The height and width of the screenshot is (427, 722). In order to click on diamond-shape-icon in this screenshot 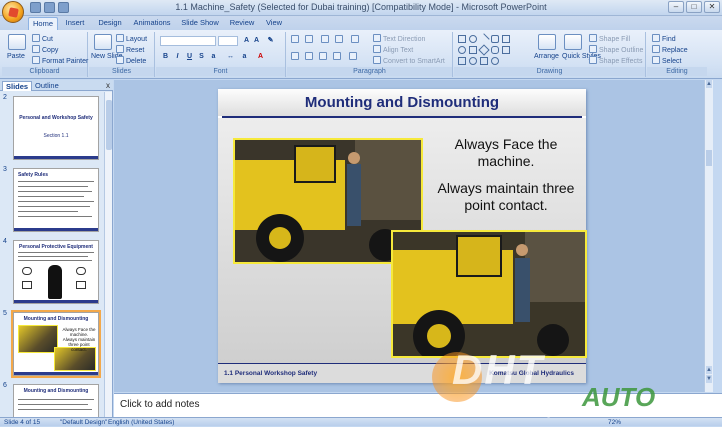, I will do `click(484, 50)`.